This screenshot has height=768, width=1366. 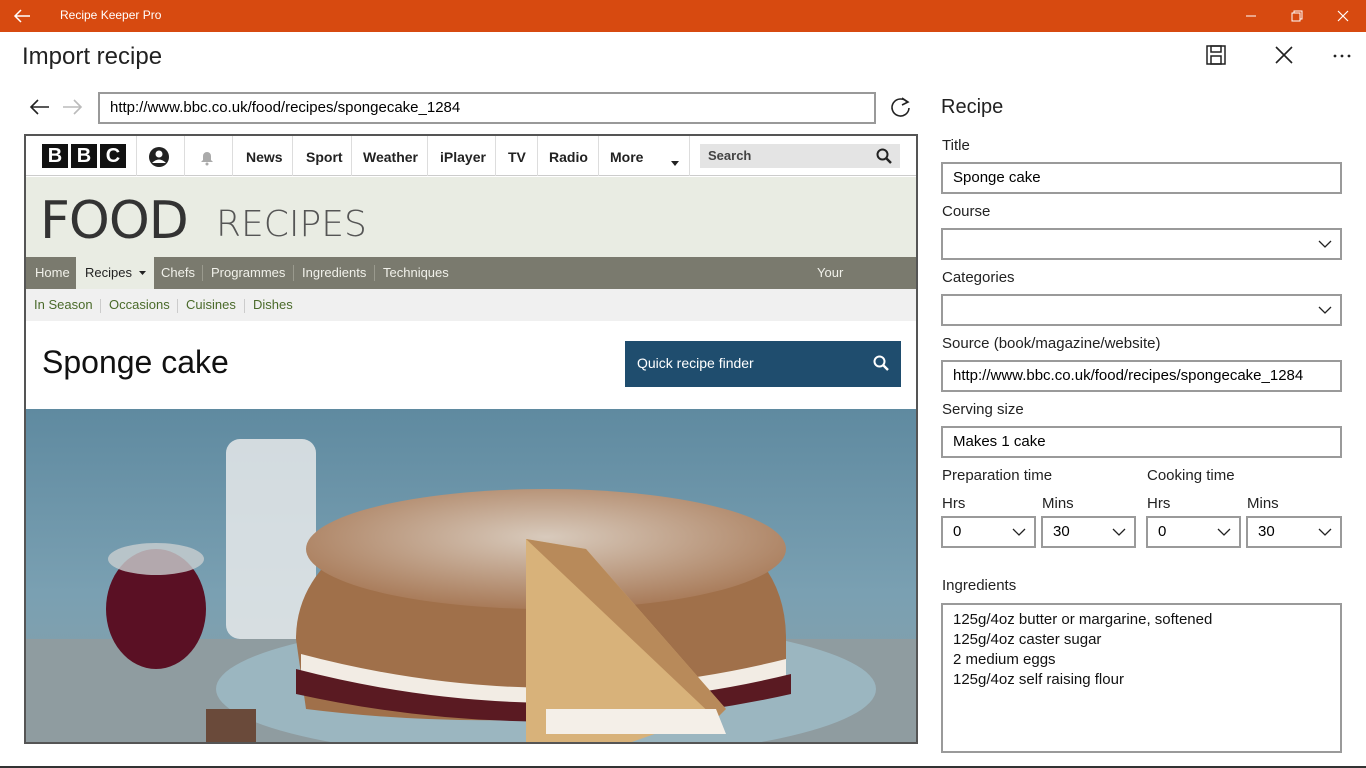 What do you see at coordinates (1266, 531) in the screenshot?
I see `cook-mins-value: 30` at bounding box center [1266, 531].